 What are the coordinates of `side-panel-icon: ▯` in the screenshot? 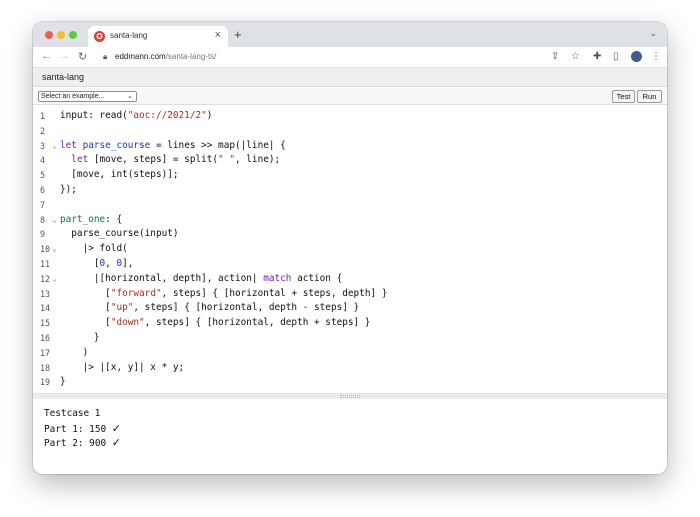 It's located at (616, 56).